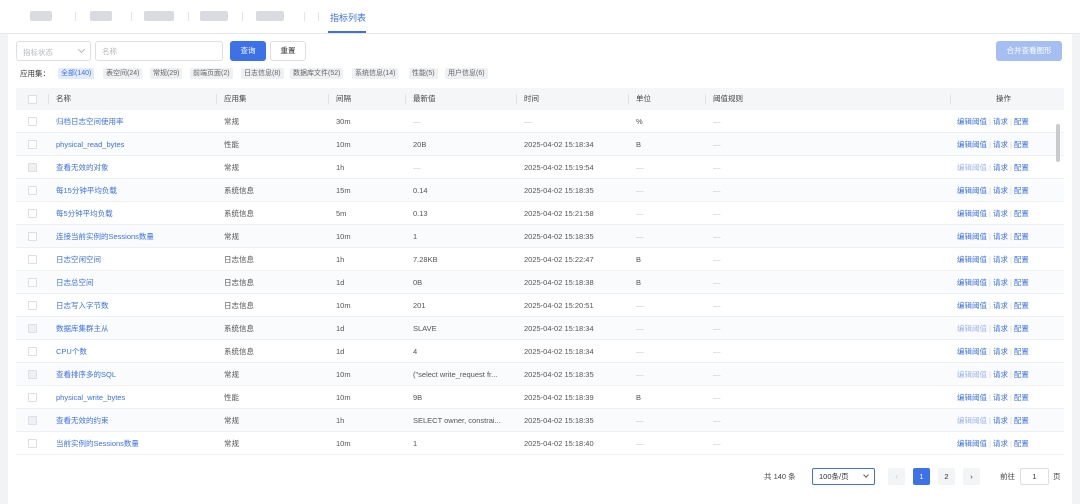  Describe the element at coordinates (1029, 51) in the screenshot. I see `merge-view-chart-button: 合并查看图形` at that location.